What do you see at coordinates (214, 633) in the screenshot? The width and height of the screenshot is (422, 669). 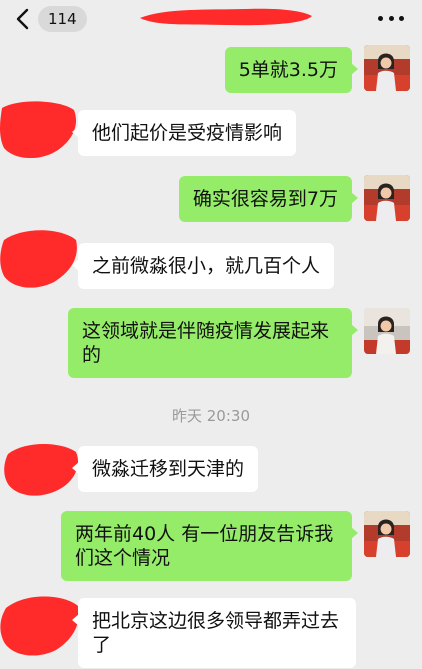 I see `message-bubble-received: 把北京这边很多领导都弄过去了` at bounding box center [214, 633].